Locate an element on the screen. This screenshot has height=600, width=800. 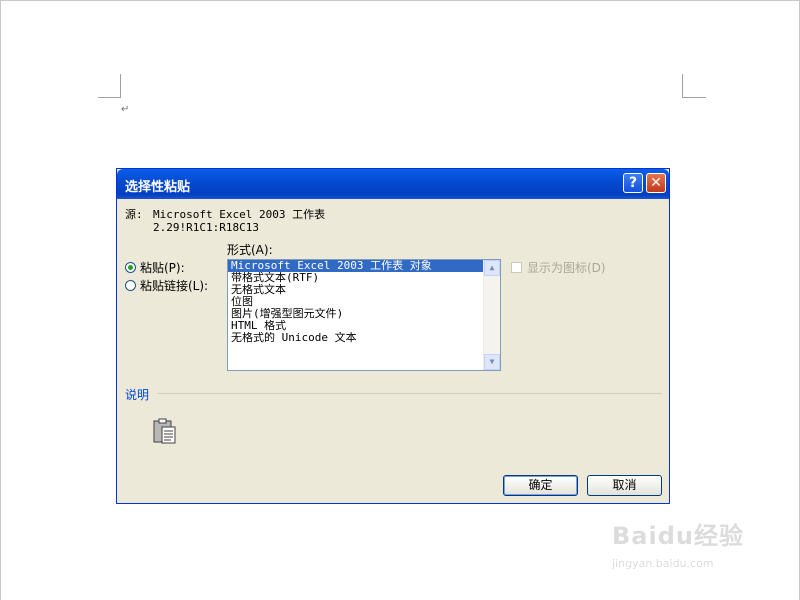
watermark-logo: Baidu经验 is located at coordinates (678, 536).